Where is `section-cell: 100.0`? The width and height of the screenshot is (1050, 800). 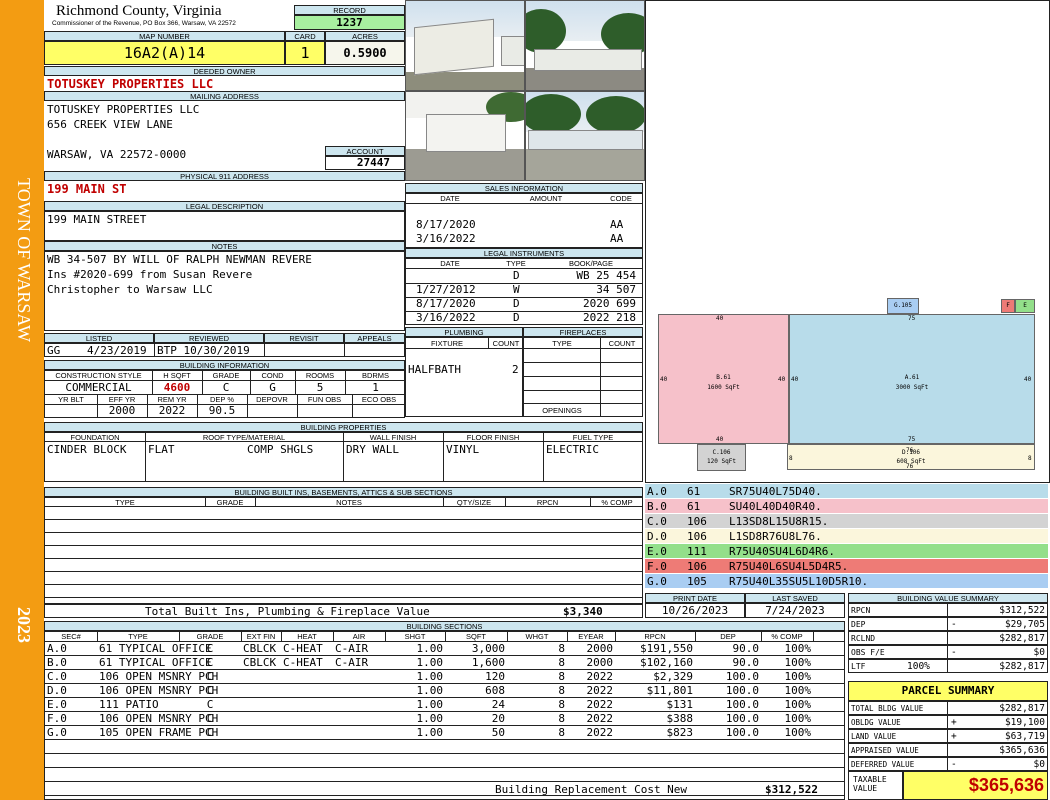
section-cell: 100.0 is located at coordinates (742, 718).